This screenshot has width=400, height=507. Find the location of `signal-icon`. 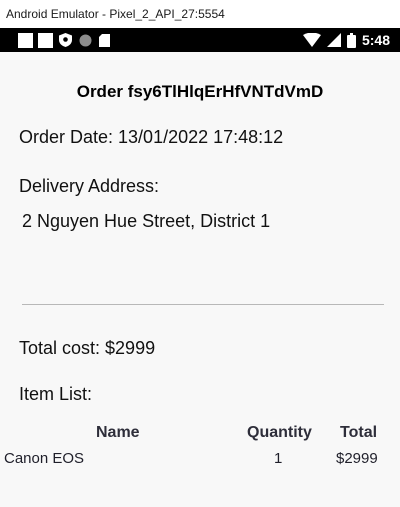

signal-icon is located at coordinates (333, 40).